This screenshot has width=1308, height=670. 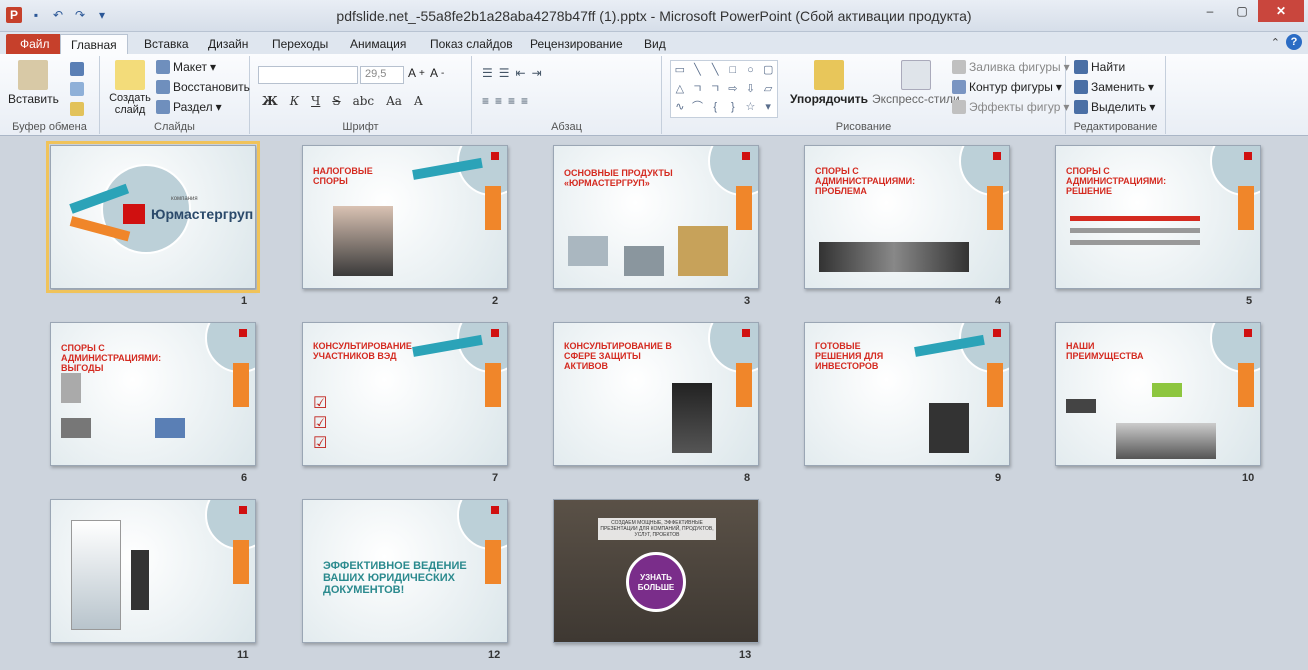 What do you see at coordinates (751, 70) in the screenshot?
I see `oval-icon: ○` at bounding box center [751, 70].